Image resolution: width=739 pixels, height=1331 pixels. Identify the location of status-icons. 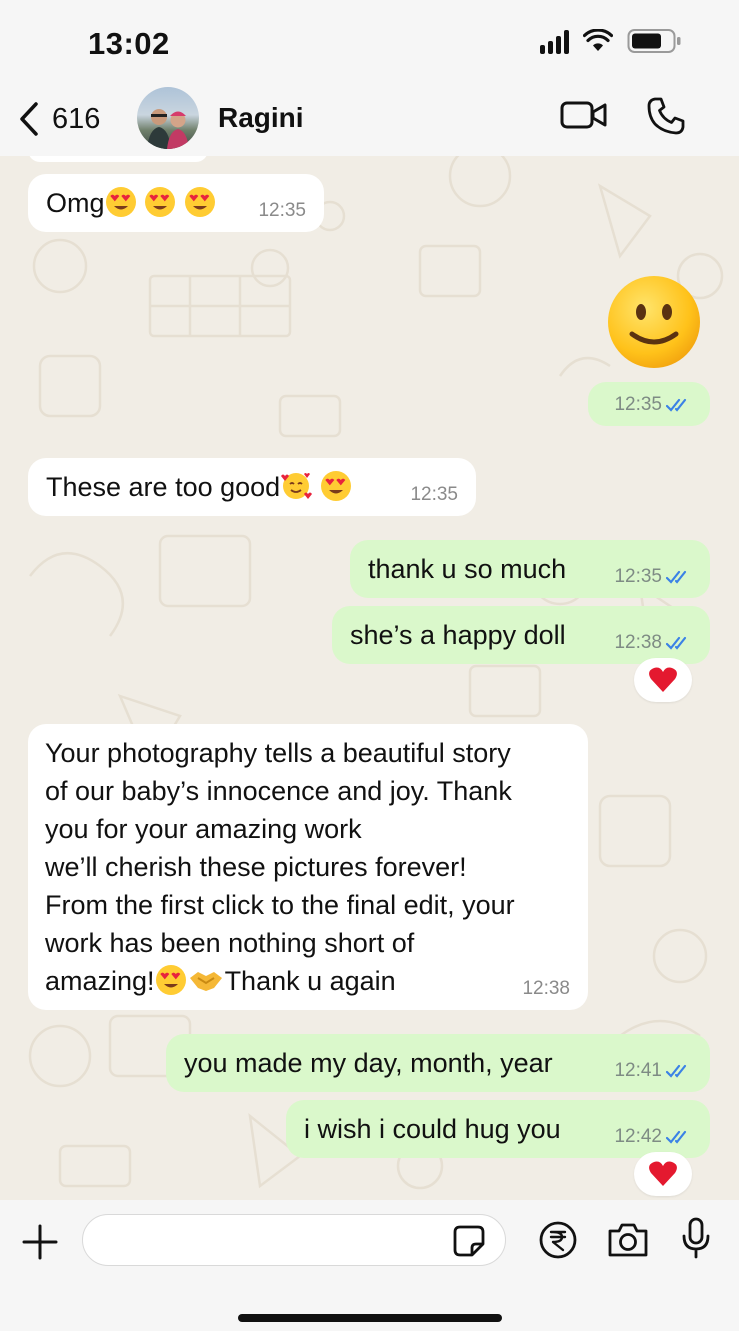
(611, 41).